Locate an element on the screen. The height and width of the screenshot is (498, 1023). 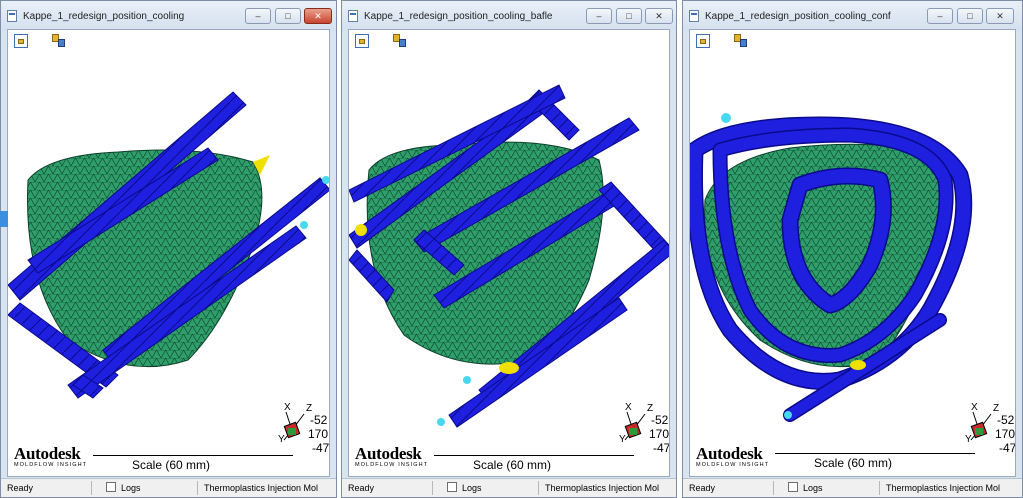
window-title: Kappe_1_redesign_position_cooling_bafle is located at coordinates (458, 16).